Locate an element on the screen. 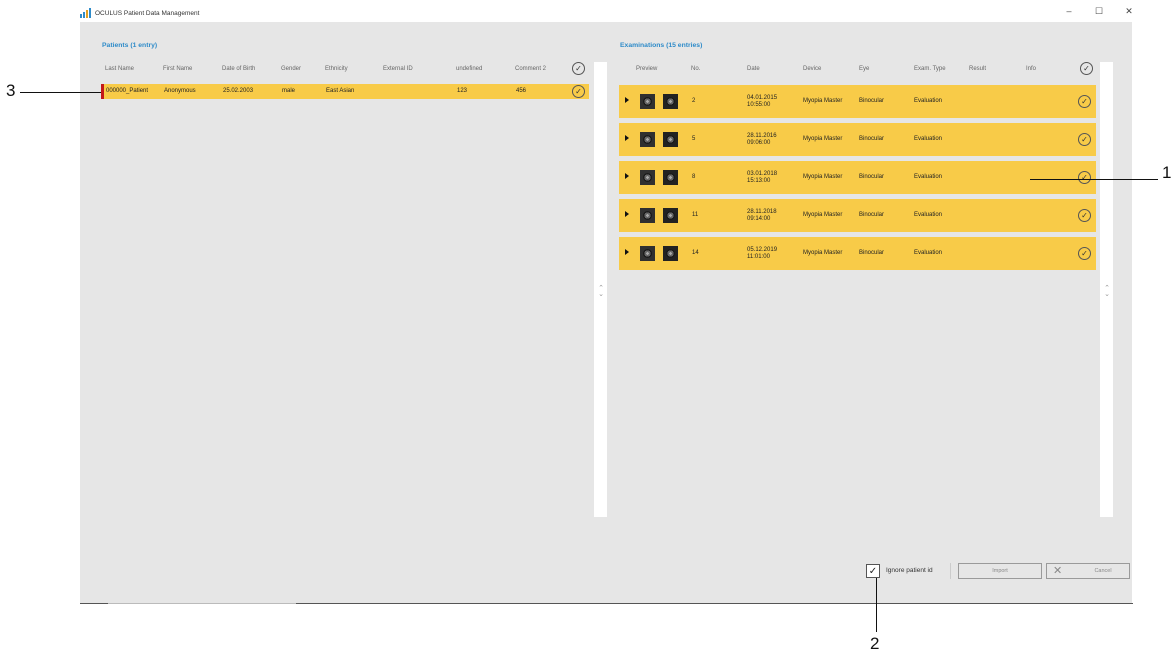 Image resolution: width=1176 pixels, height=657 pixels. patient-undefined: 123 is located at coordinates (462, 91).